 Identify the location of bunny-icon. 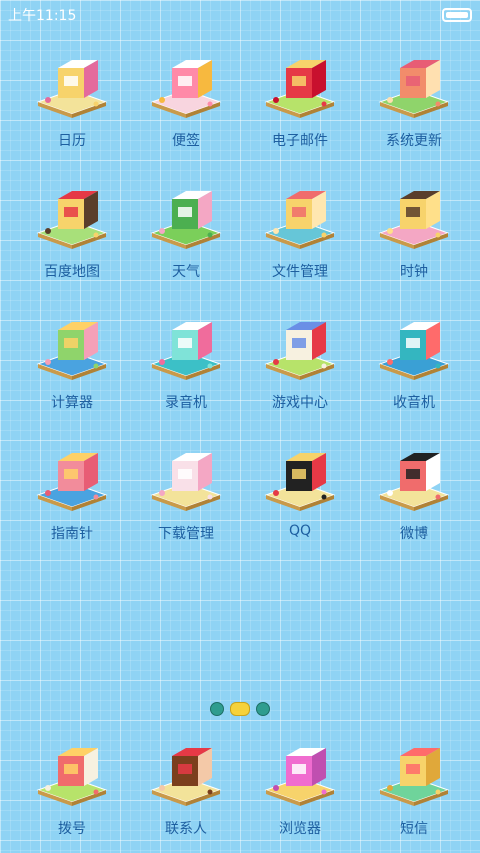
(186, 475).